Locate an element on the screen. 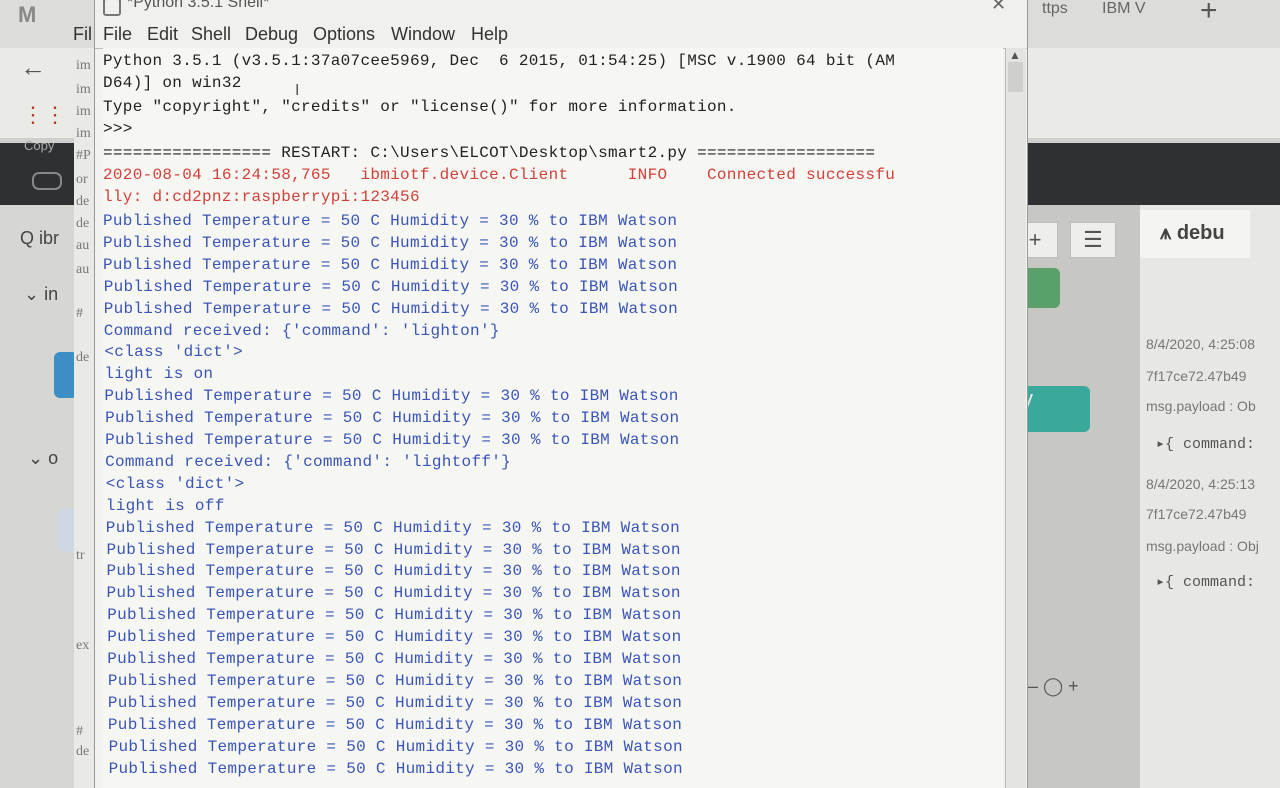  palette-search-input: Q ibr is located at coordinates (39, 238).